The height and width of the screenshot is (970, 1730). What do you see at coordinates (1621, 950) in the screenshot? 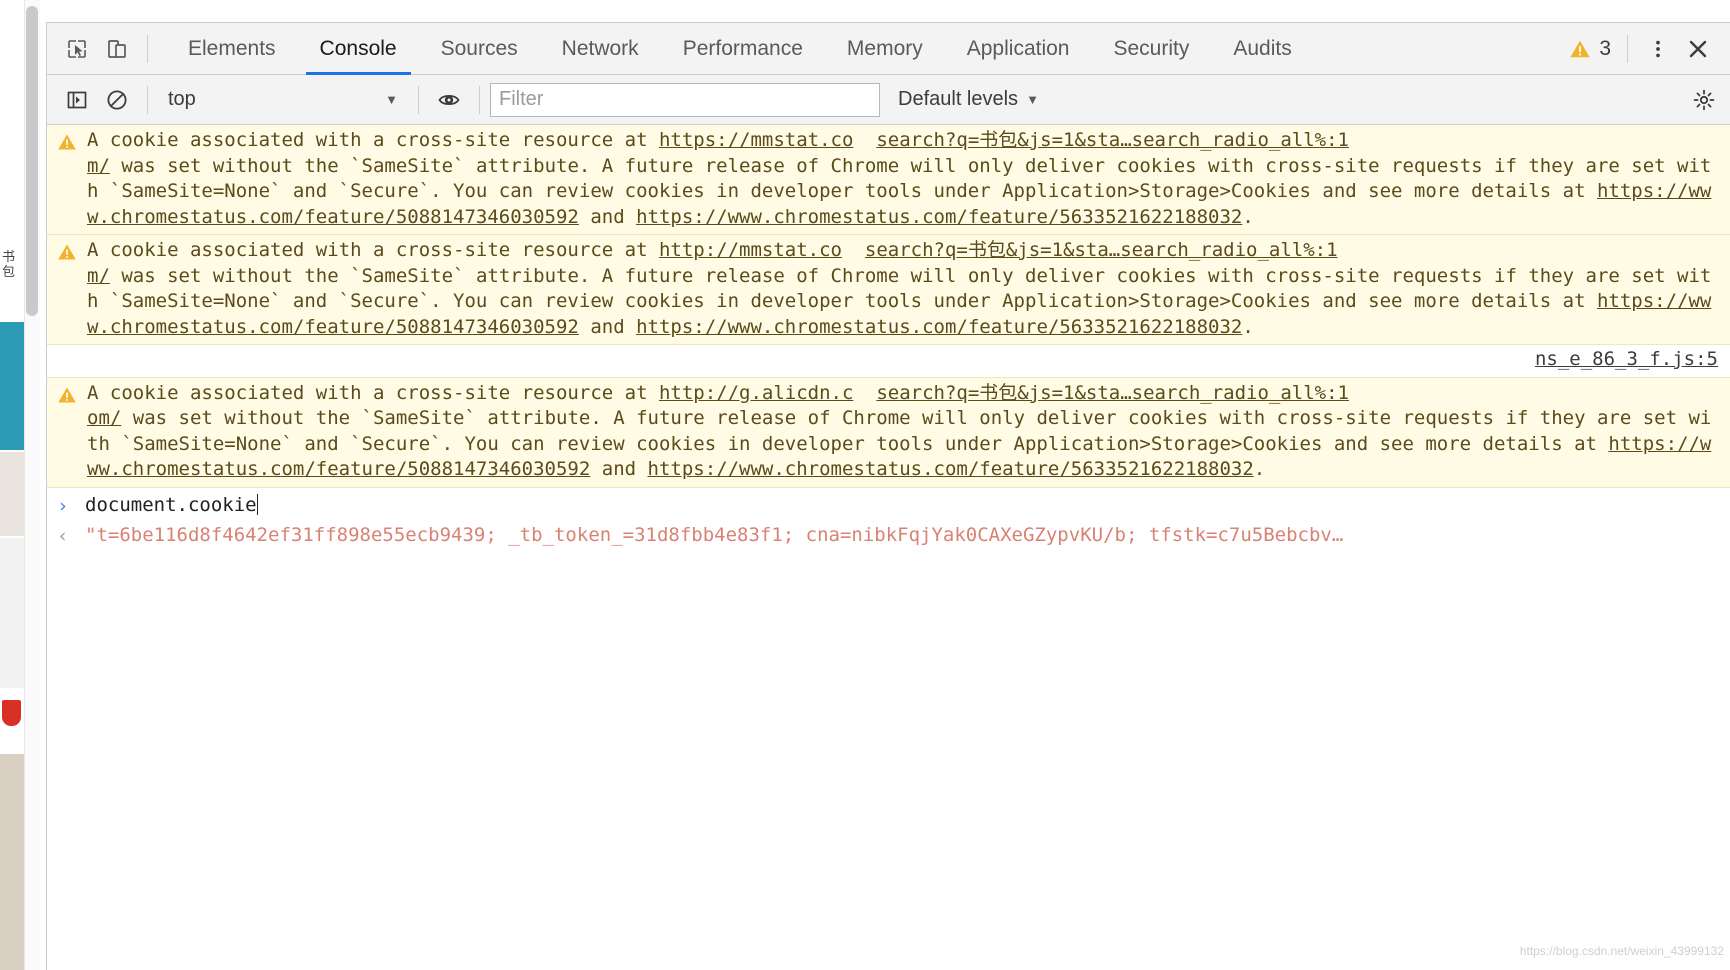
I see `watermark: https://blog.csdn.net/weixin_43999132` at bounding box center [1621, 950].